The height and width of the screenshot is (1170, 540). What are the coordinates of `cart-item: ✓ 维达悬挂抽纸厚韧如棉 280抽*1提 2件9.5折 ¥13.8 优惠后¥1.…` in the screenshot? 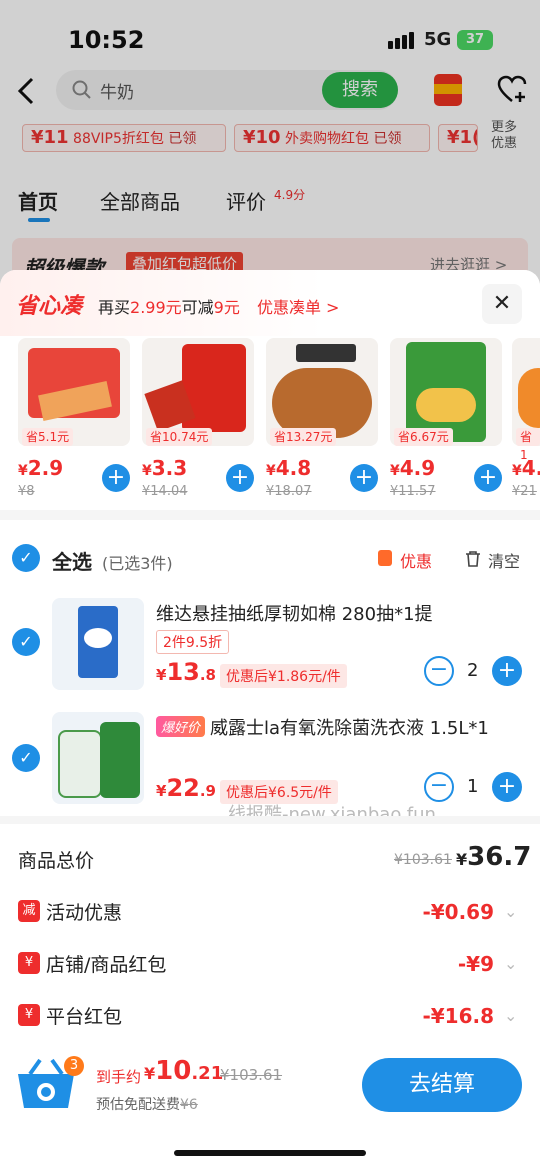 It's located at (270, 646).